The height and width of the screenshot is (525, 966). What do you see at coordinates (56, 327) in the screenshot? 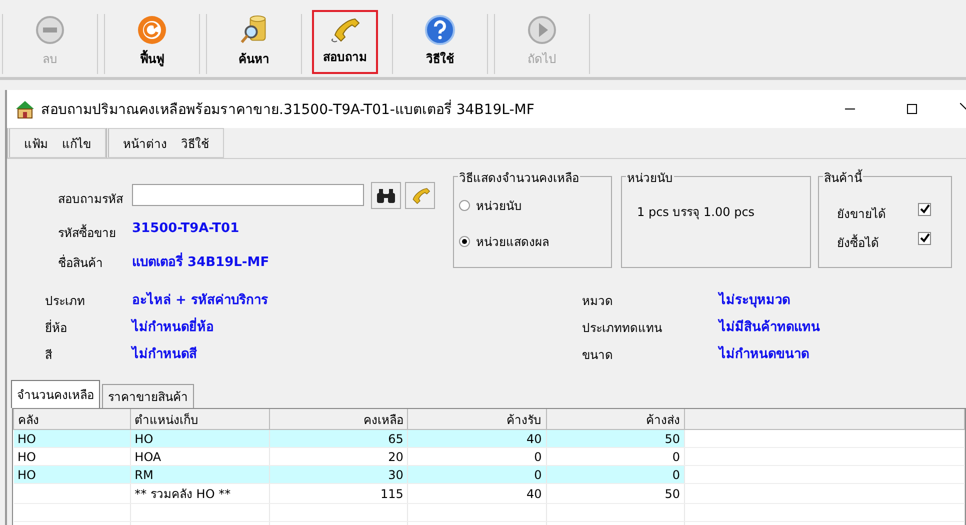
I see `field-label: ยี่ห้อ` at bounding box center [56, 327].